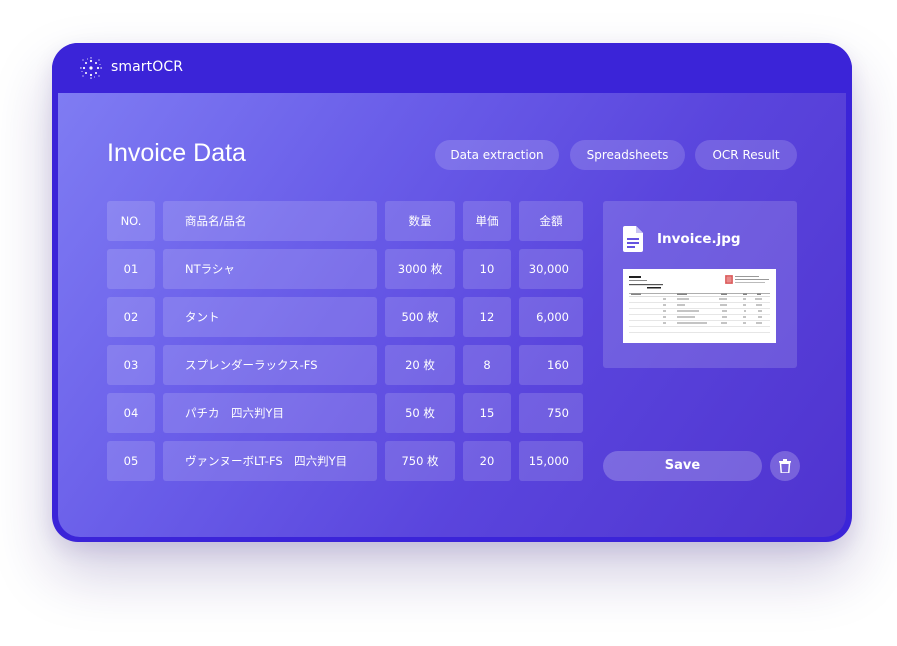 The width and height of the screenshot is (897, 646). Describe the element at coordinates (420, 365) in the screenshot. I see `table-cell-qty: 20 枚` at that location.